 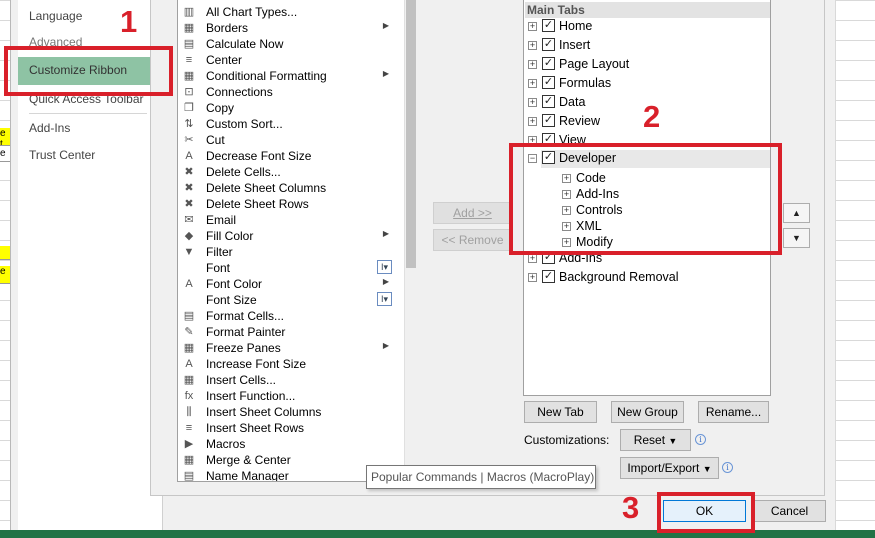 I want to click on remove-button-label: << Remove, so click(x=472, y=240).